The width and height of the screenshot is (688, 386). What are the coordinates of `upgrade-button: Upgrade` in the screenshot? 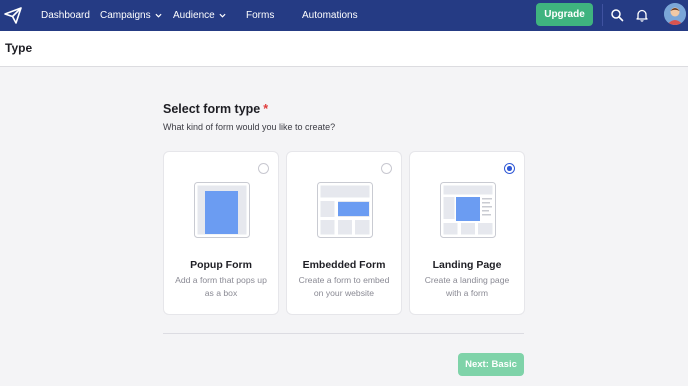 It's located at (564, 14).